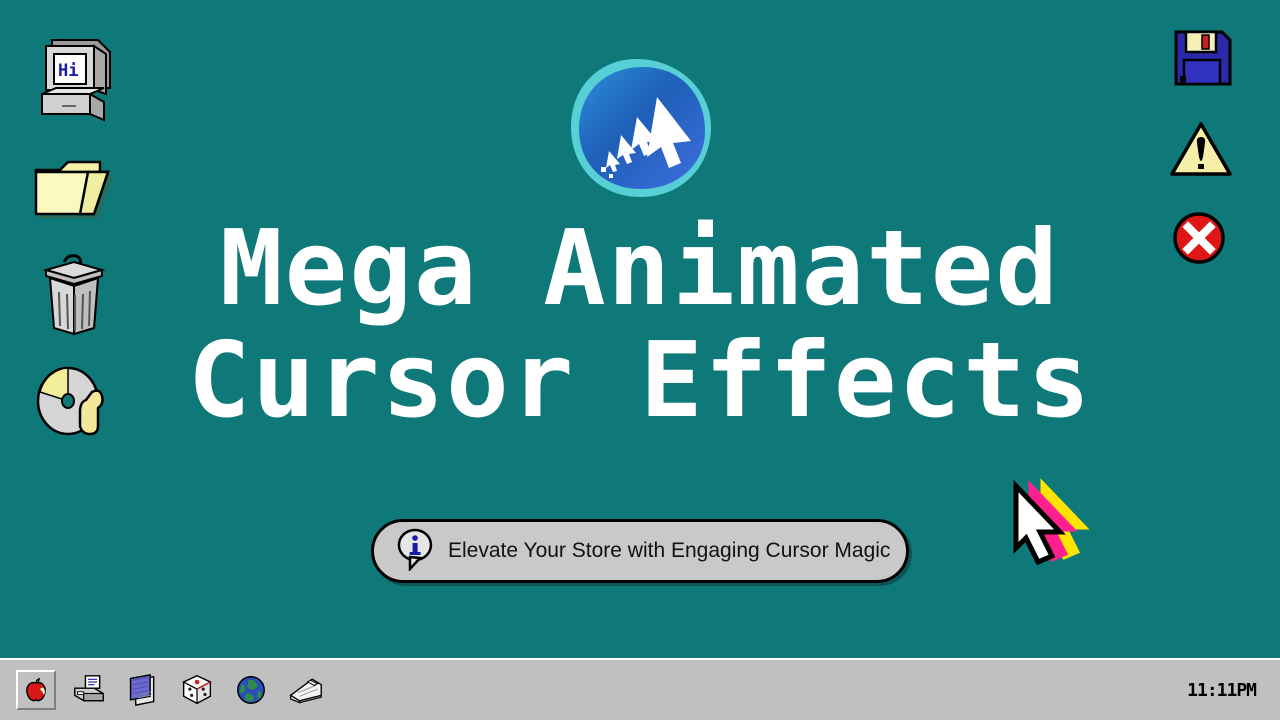  Describe the element at coordinates (251, 690) in the screenshot. I see `taskbar-globe-icon` at that location.